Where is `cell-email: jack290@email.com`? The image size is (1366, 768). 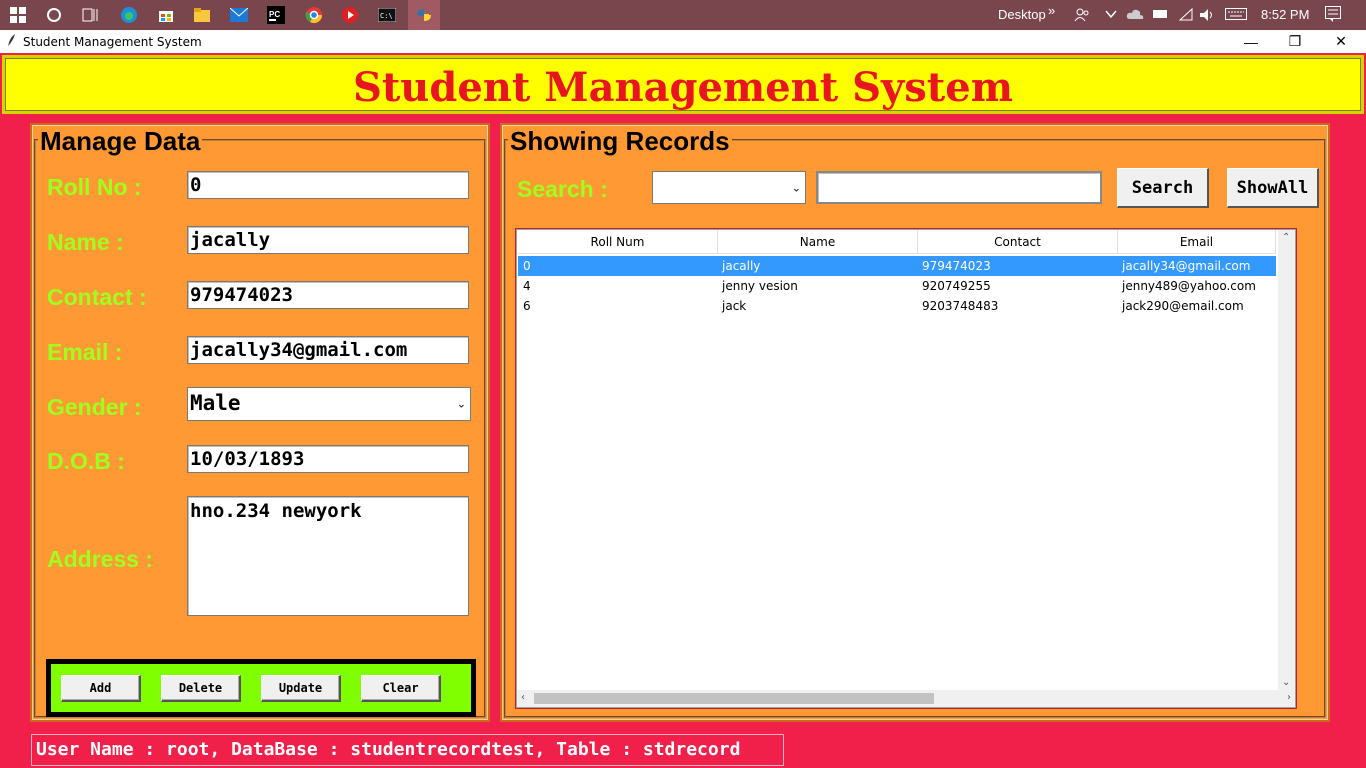 cell-email: jack290@email.com is located at coordinates (1183, 306).